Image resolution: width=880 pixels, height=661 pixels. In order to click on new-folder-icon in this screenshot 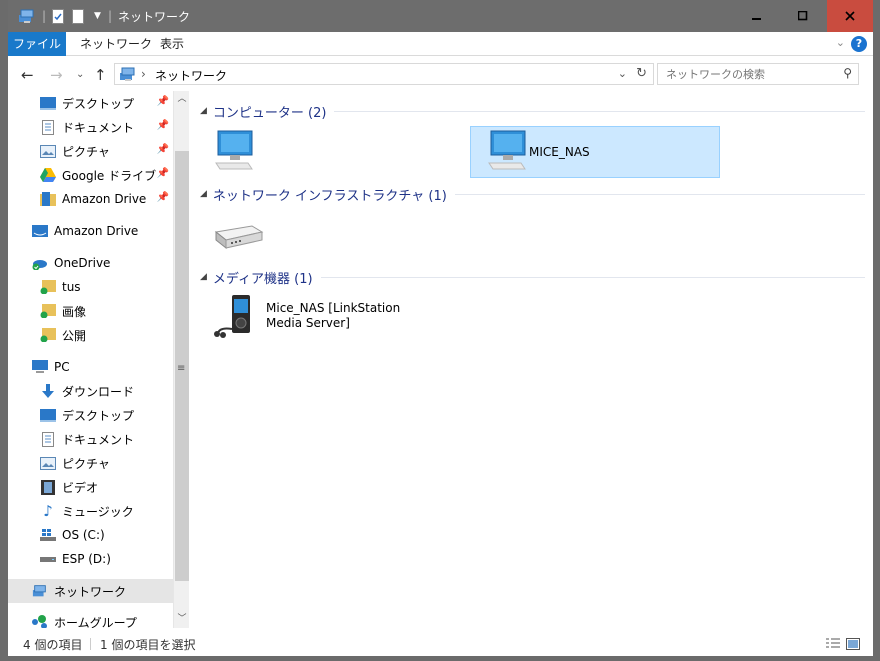, I will do `click(78, 16)`.